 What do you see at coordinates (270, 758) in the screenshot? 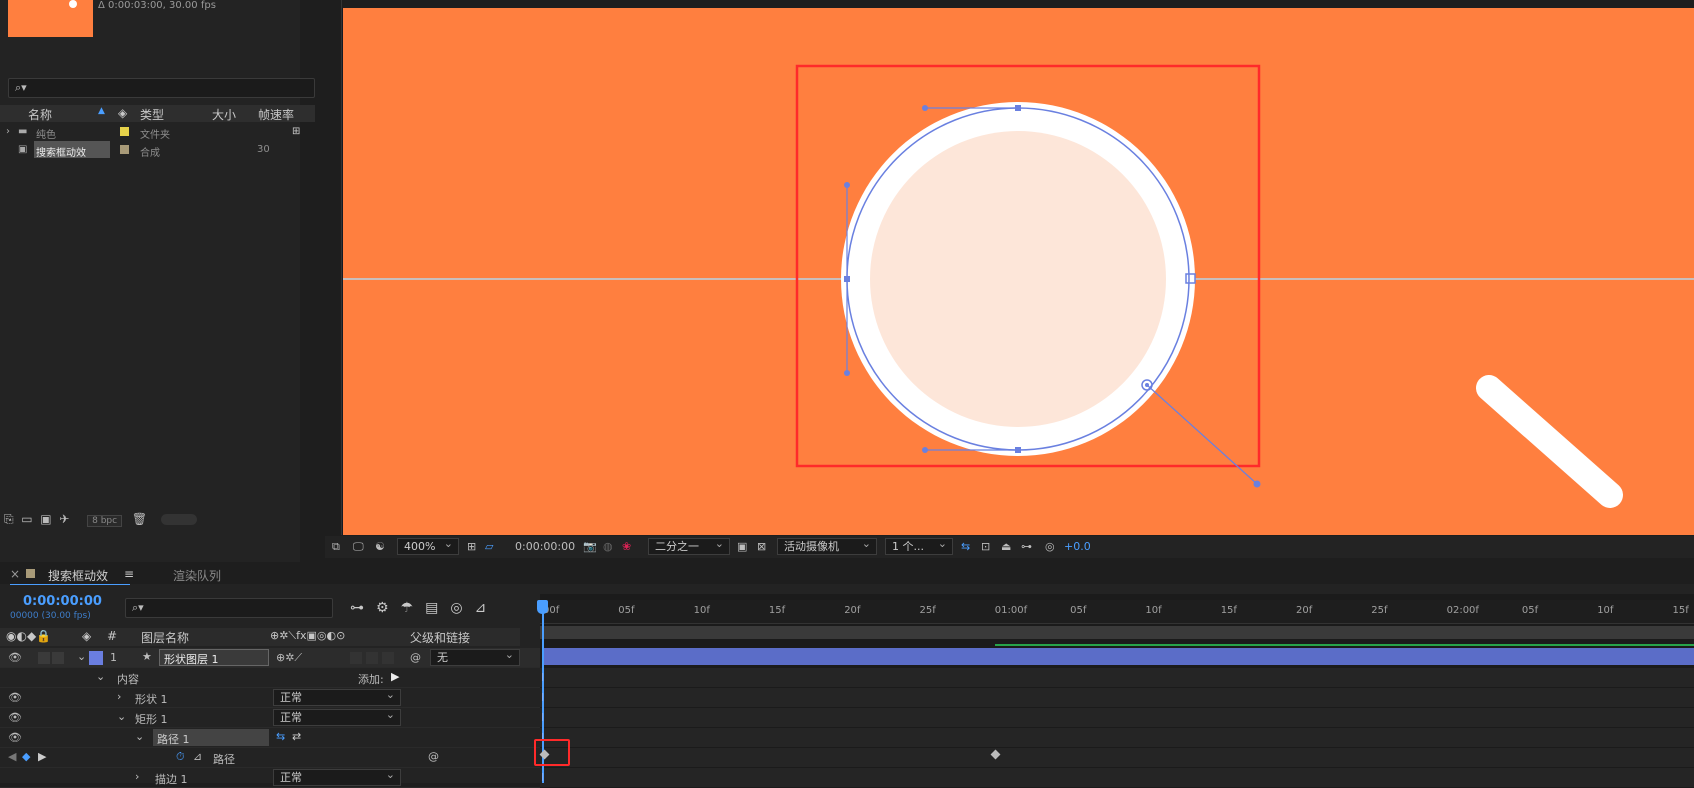
I see `path-row: ◀ ◆ ▶ ⏱ ⊿ 路径 @` at bounding box center [270, 758].